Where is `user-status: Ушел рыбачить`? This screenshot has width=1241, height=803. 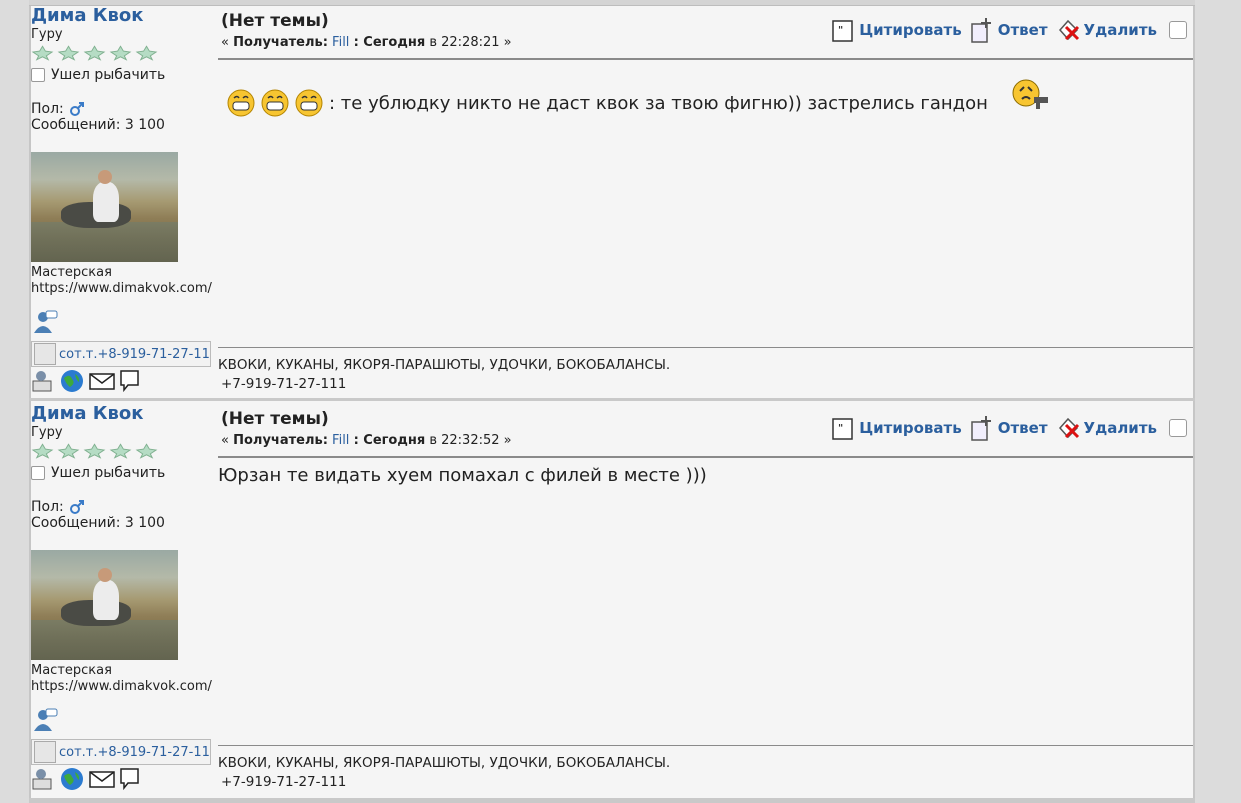 user-status: Ушел рыбачить is located at coordinates (124, 473).